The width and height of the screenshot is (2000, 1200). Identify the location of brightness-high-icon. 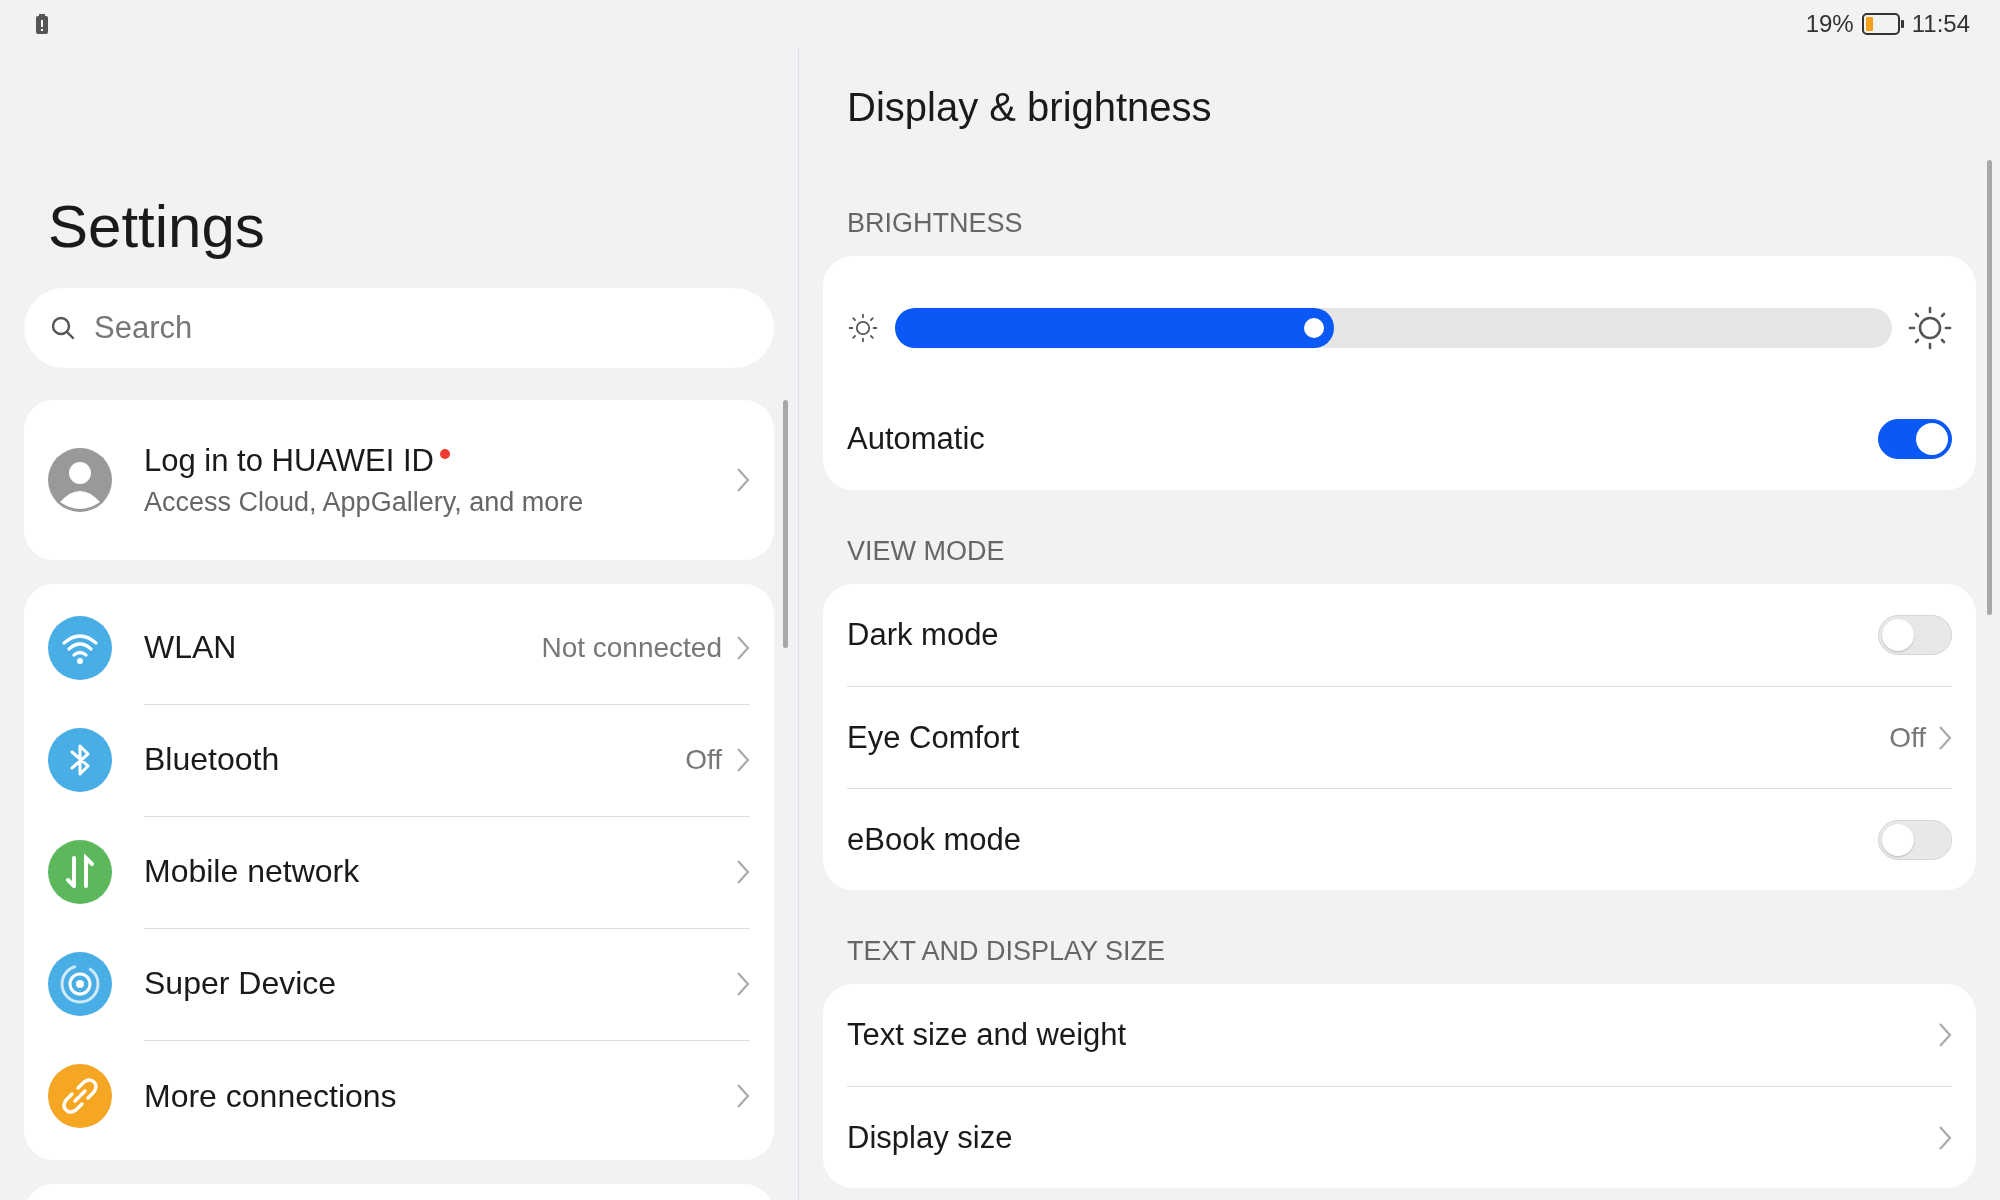
(1930, 328).